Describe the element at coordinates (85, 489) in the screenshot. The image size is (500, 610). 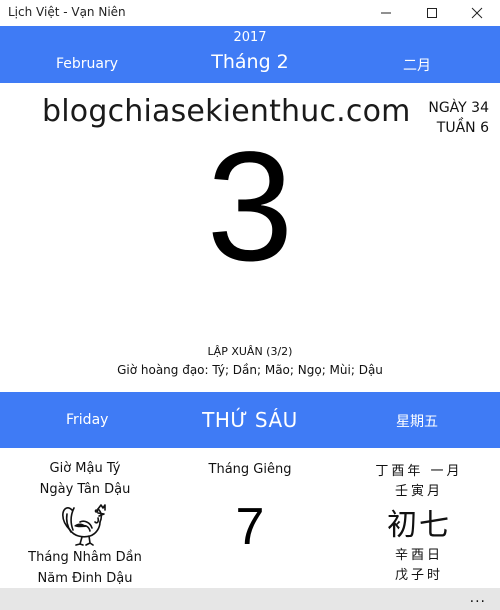
I see `lunar-day-name: Ngày Tân Dậu` at that location.